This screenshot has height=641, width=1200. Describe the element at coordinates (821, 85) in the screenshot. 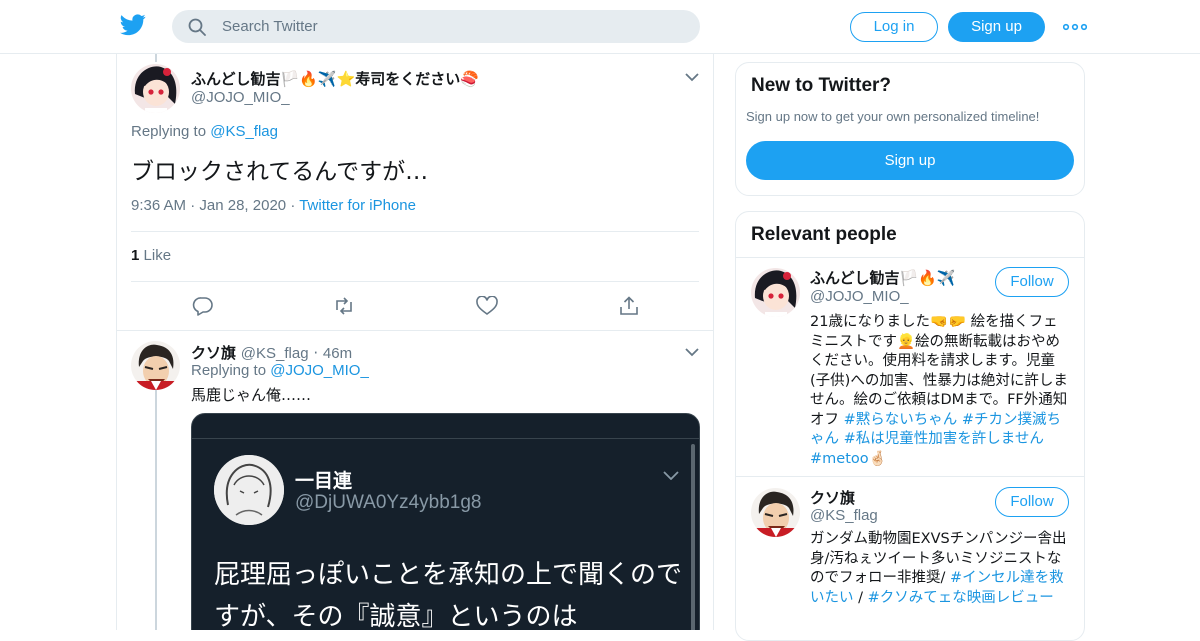

I see `card-title: New to Twitter?` at that location.